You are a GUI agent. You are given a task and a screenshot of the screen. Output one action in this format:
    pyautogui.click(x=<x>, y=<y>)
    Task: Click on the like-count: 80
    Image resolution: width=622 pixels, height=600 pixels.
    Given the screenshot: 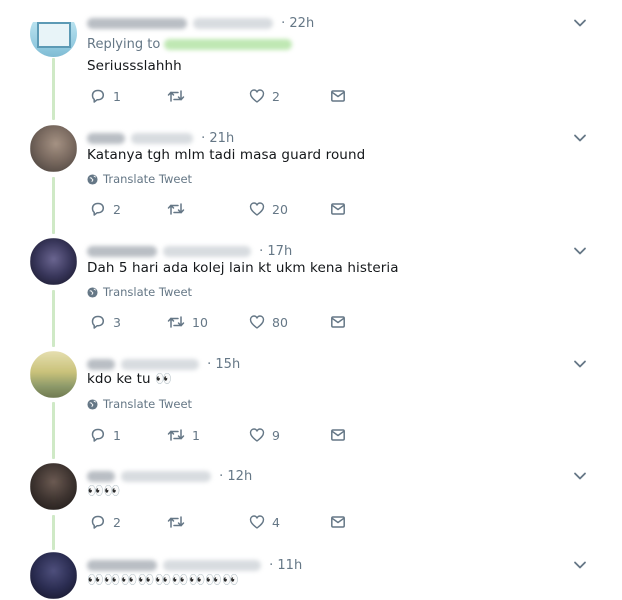 What is the action you would take?
    pyautogui.click(x=280, y=322)
    